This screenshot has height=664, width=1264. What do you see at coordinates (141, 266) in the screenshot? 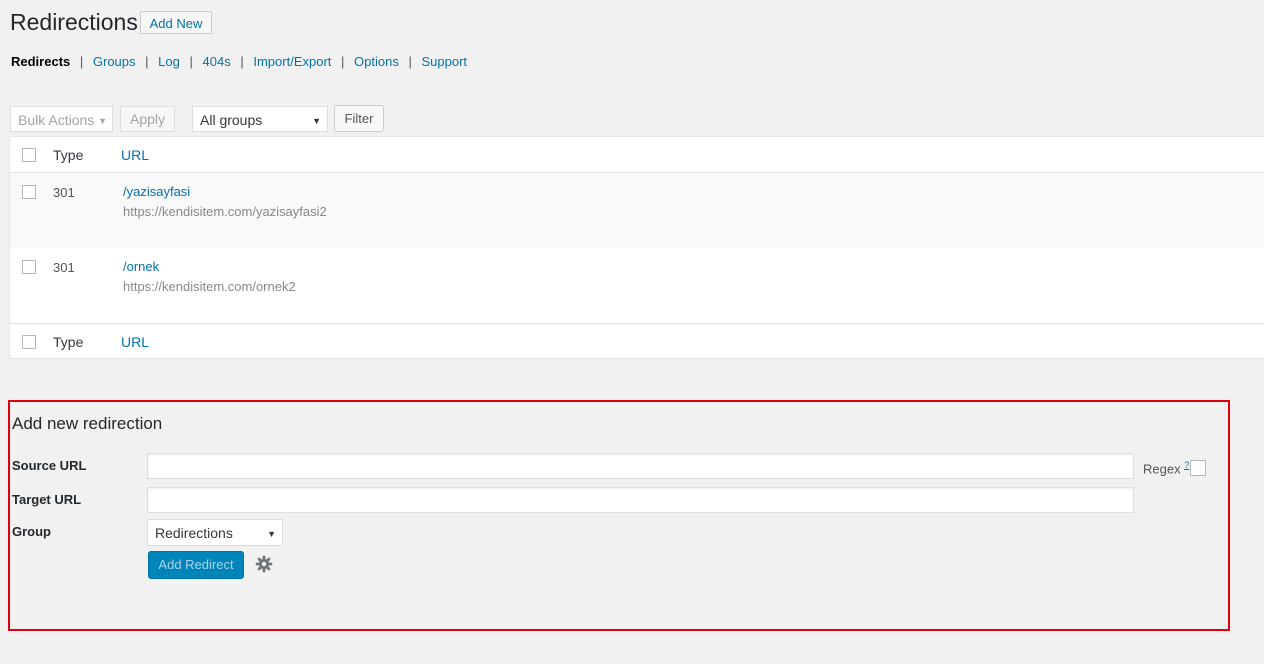
I see `row-source-url: /ornek` at bounding box center [141, 266].